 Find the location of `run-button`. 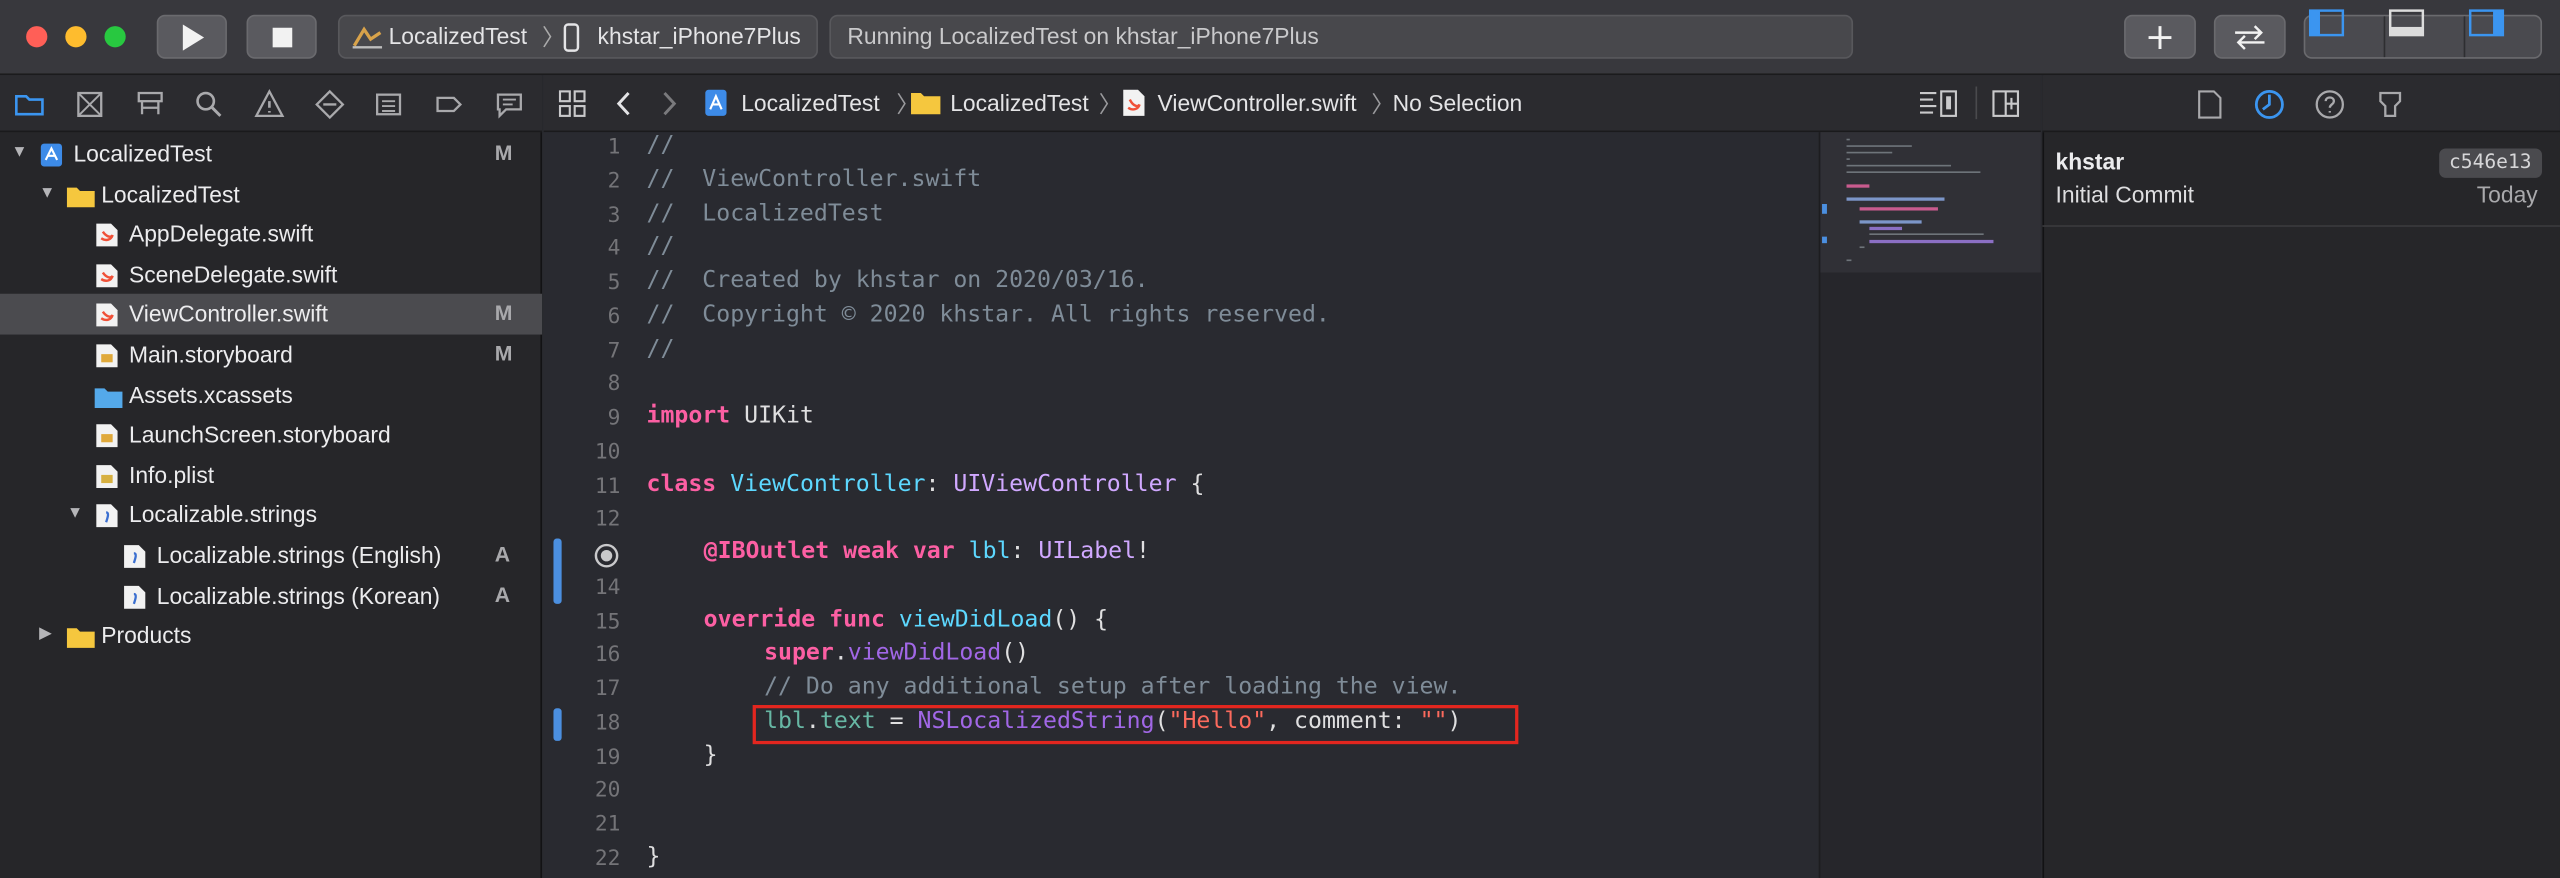

run-button is located at coordinates (191, 36).